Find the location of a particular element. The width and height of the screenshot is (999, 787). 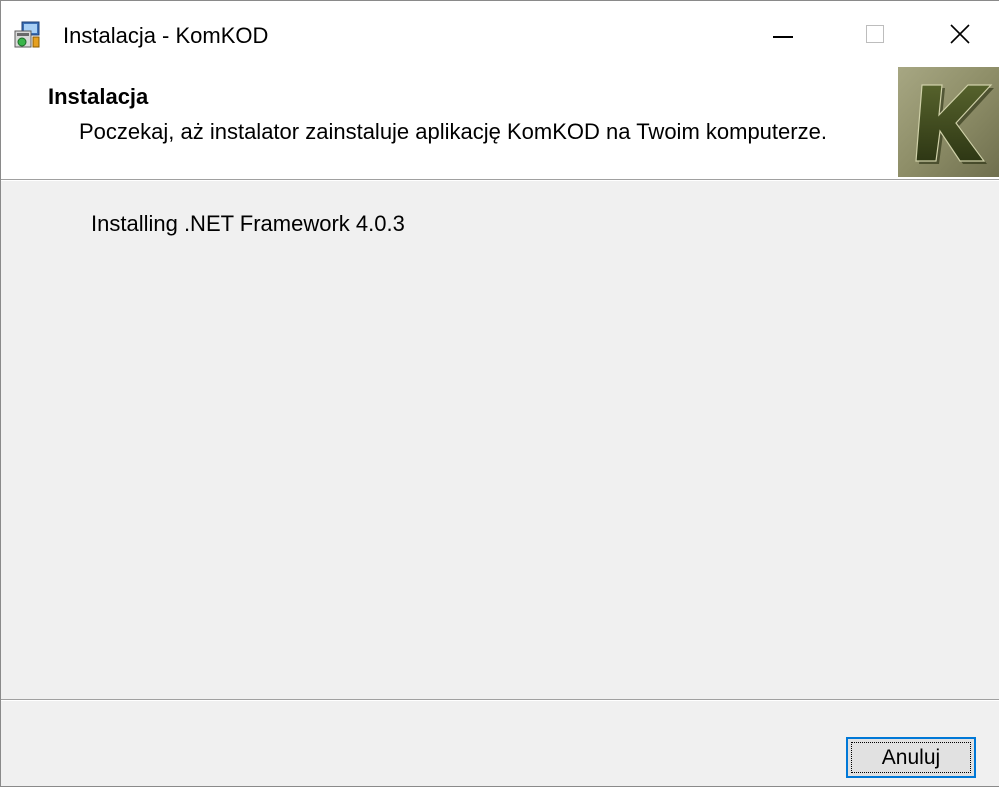

close-button is located at coordinates (960, 34).